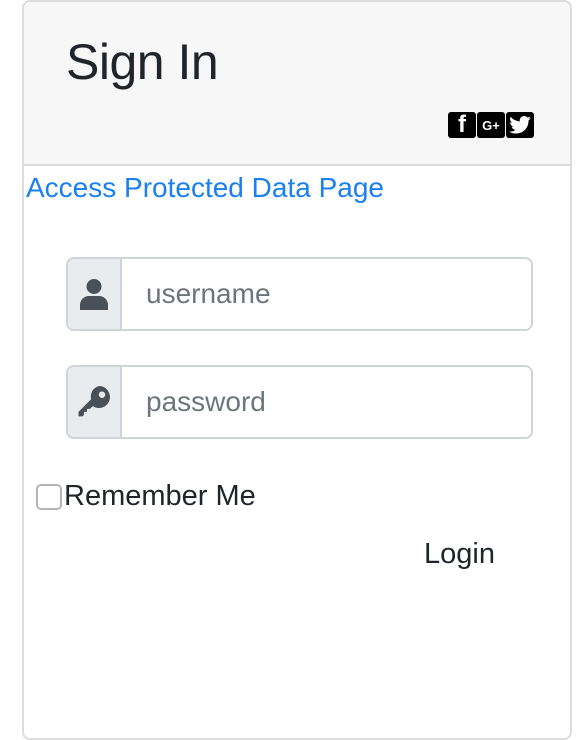  I want to click on password-group, so click(299, 402).